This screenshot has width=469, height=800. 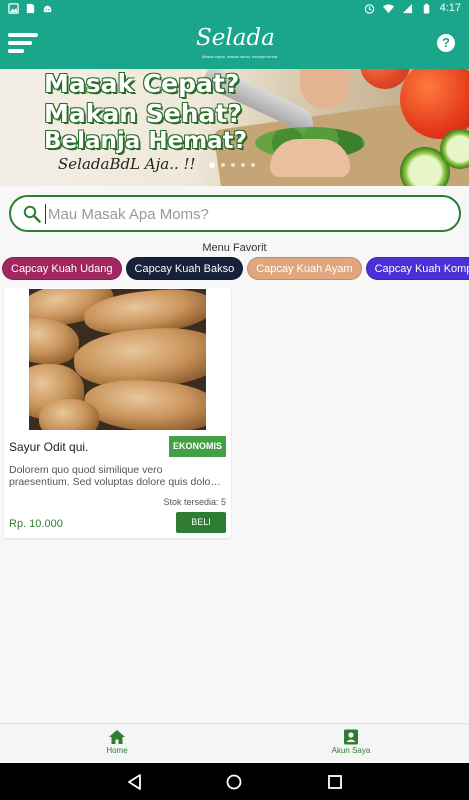 I want to click on product-stock: Stok tersedia: 5, so click(x=194, y=502).